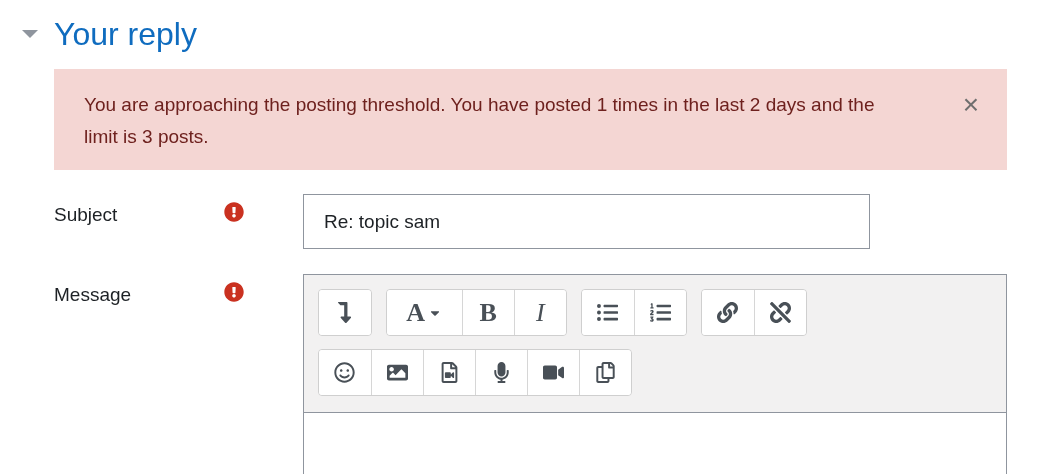 The height and width of the screenshot is (474, 1038). What do you see at coordinates (424, 312) in the screenshot?
I see `font-button: A` at bounding box center [424, 312].